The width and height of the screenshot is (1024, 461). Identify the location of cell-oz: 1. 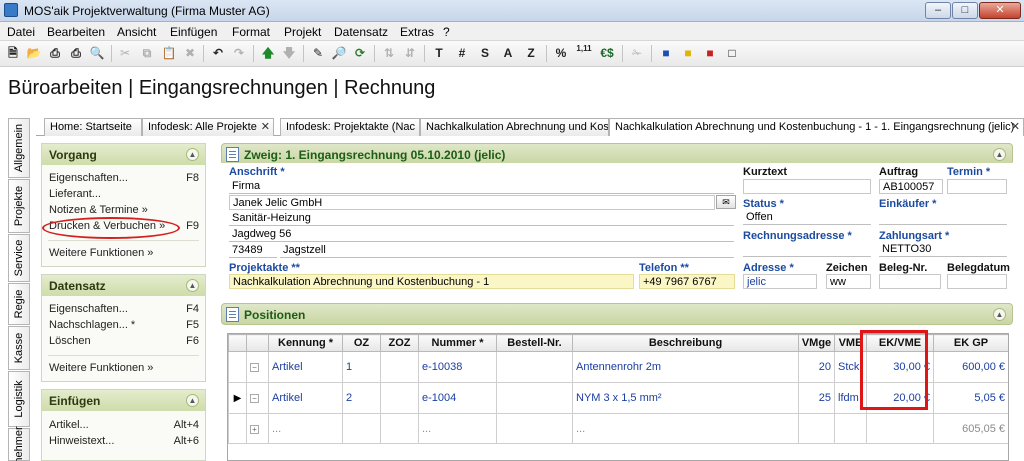
(361, 367).